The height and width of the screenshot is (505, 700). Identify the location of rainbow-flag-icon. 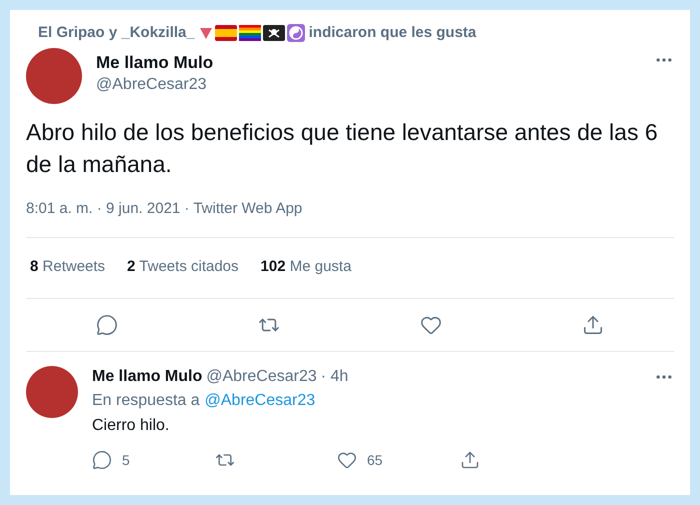
(249, 33).